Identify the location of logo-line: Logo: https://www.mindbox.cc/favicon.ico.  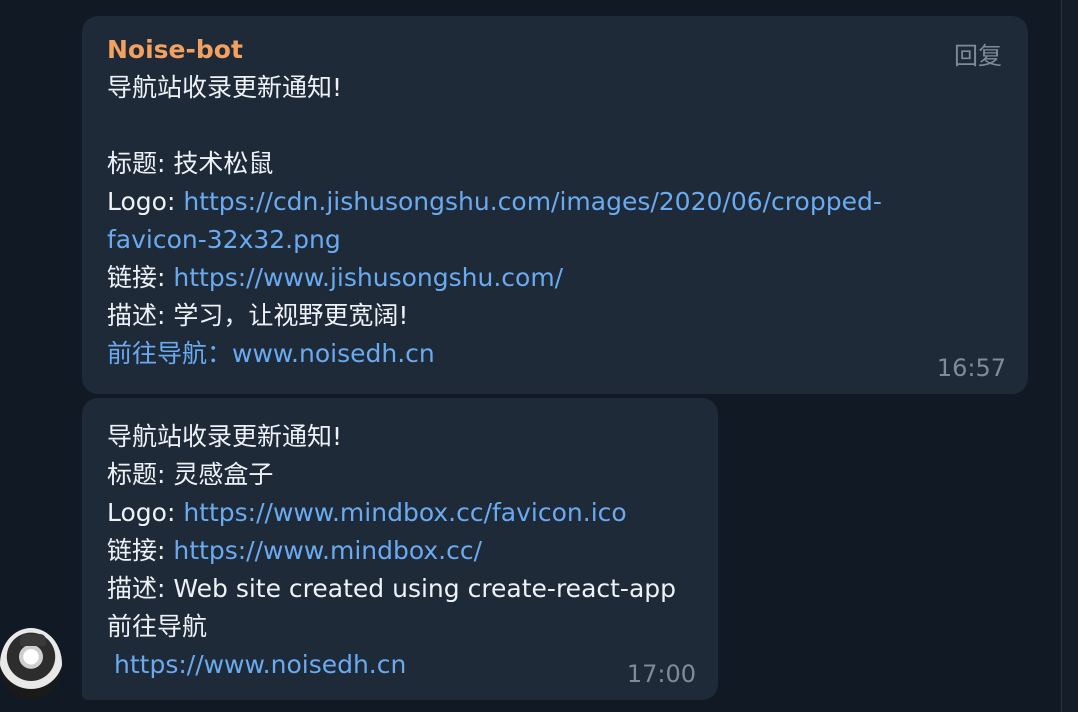
(400, 513).